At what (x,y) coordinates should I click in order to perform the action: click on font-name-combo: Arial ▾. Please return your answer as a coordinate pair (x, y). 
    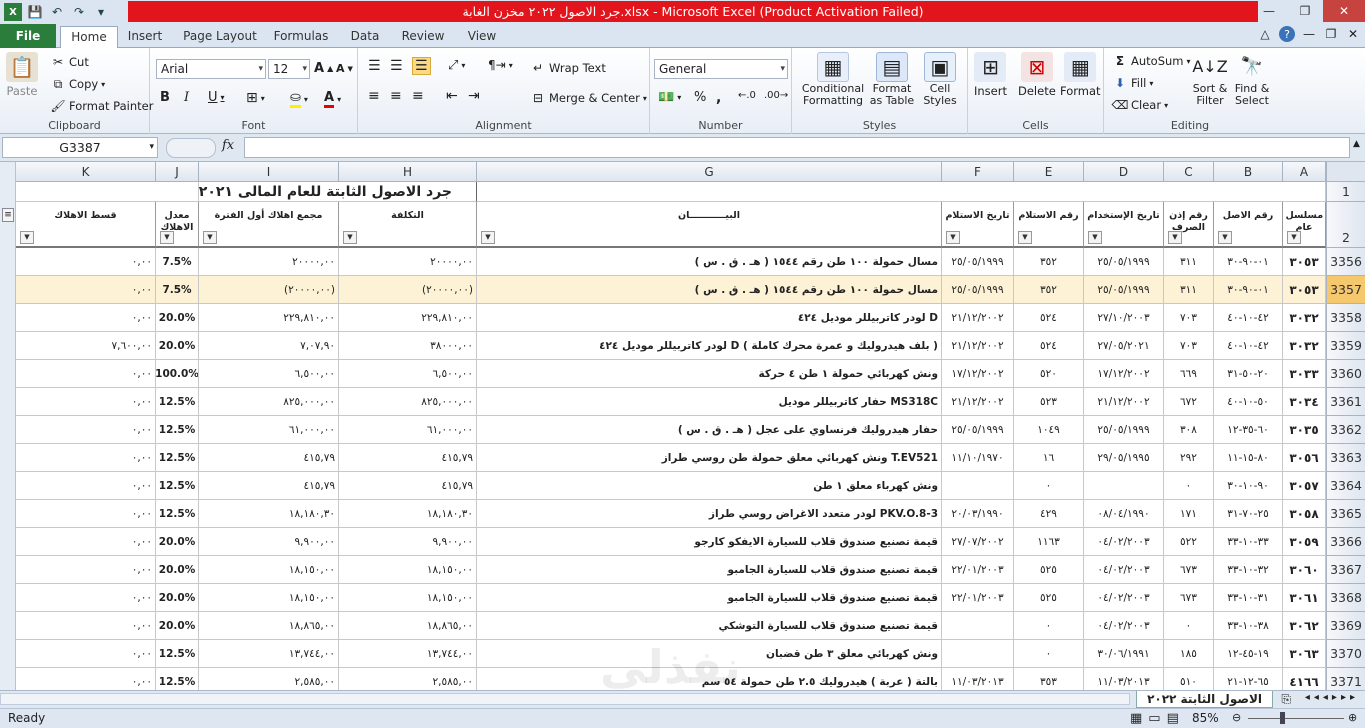
    Looking at the image, I should click on (211, 69).